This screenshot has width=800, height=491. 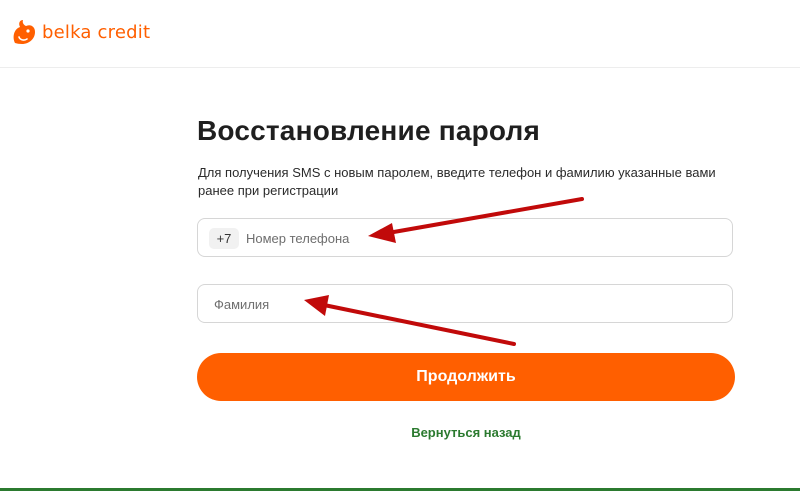 I want to click on squirrel-logo-icon, so click(x=24, y=32).